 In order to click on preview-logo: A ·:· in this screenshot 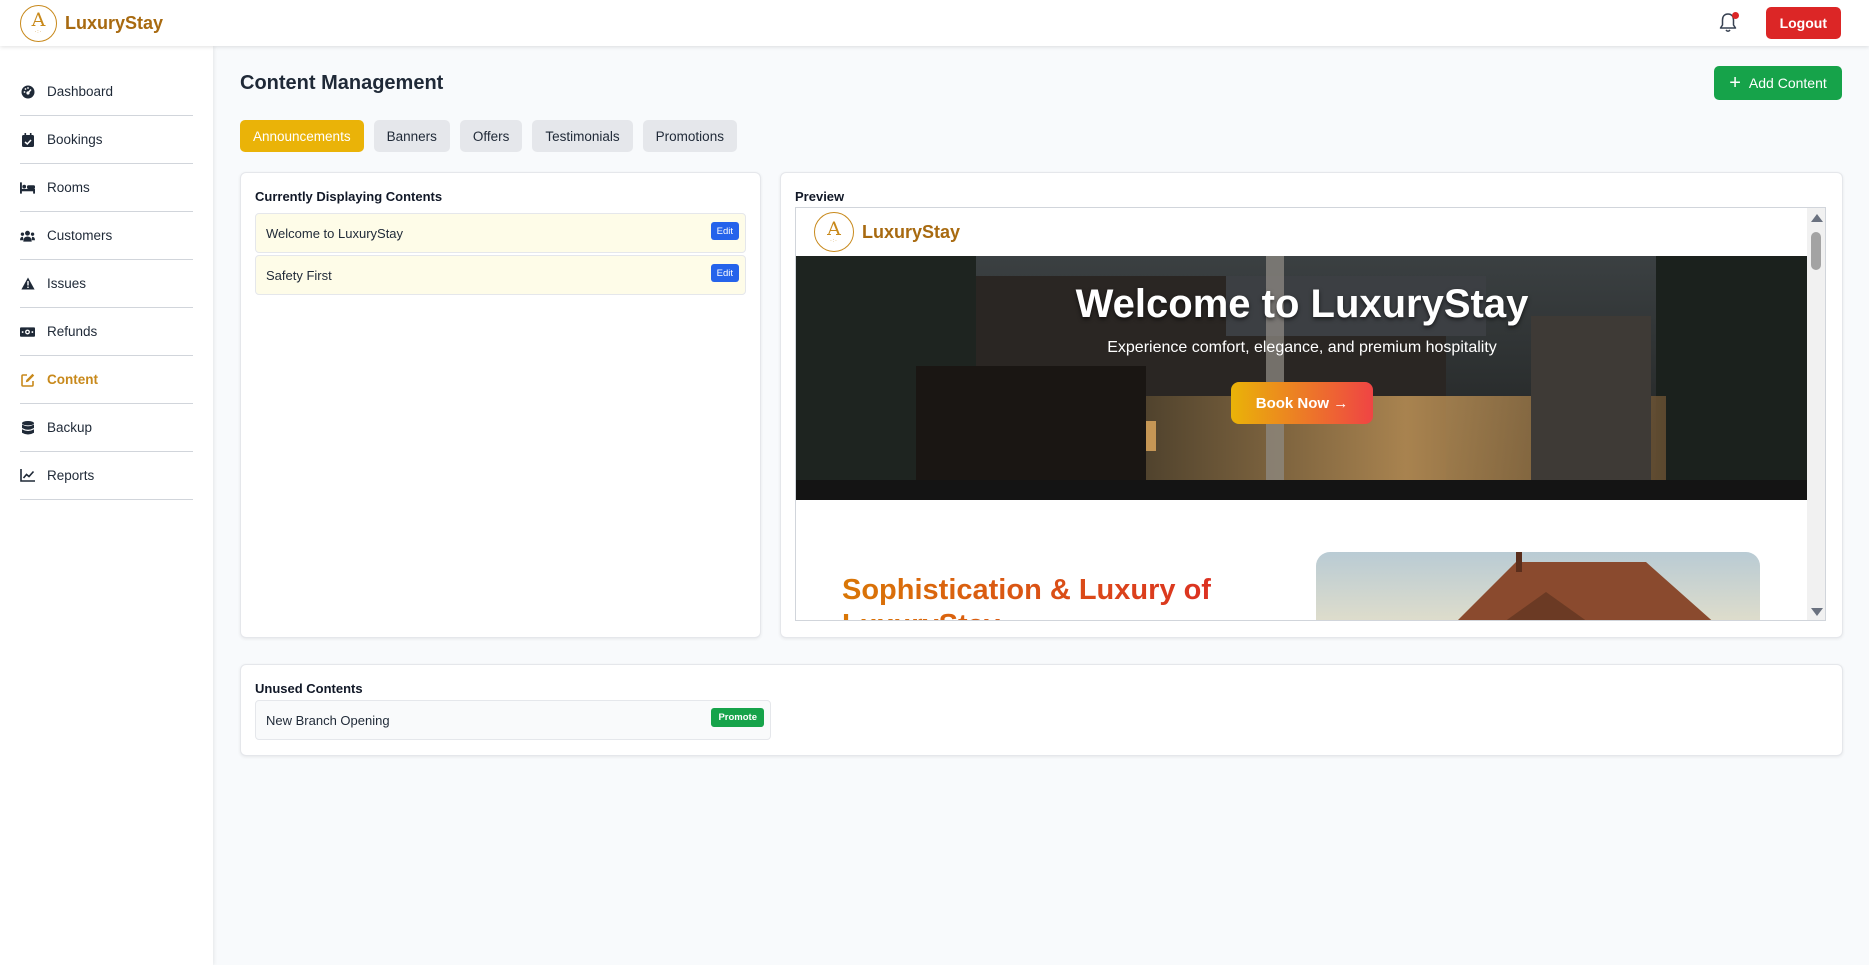, I will do `click(834, 232)`.